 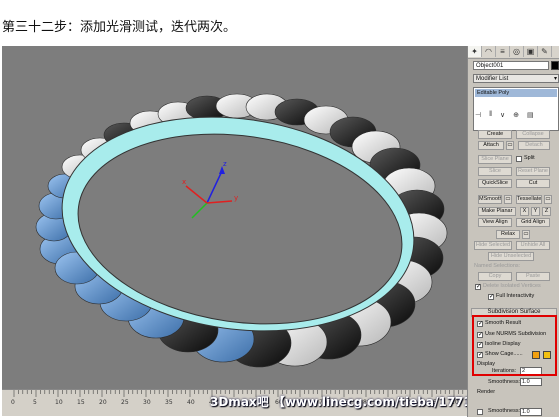 What do you see at coordinates (490, 199) in the screenshot?
I see `msmooth-button: MSmooth` at bounding box center [490, 199].